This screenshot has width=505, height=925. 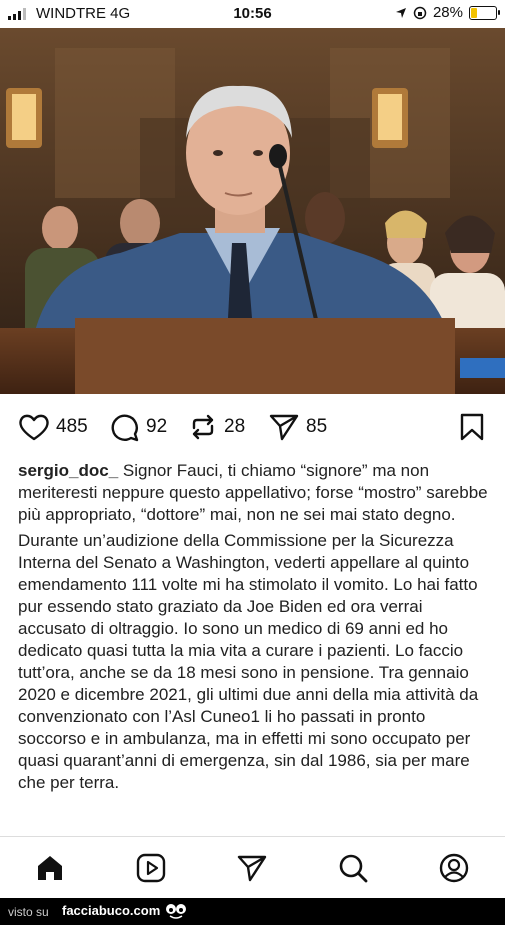 I want to click on home-icon, so click(x=50, y=868).